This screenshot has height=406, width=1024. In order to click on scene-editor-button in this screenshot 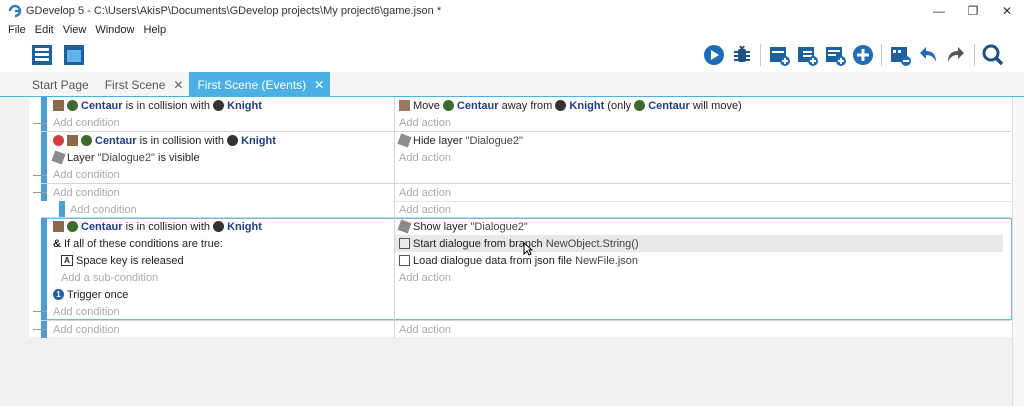, I will do `click(74, 55)`.